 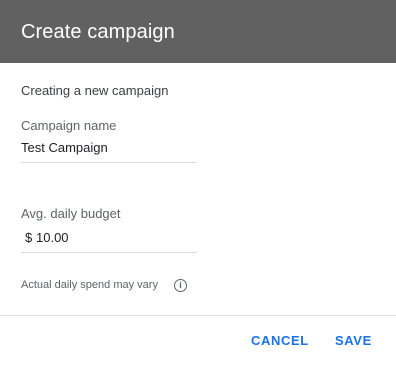 What do you see at coordinates (64, 148) in the screenshot?
I see `campaign-name-input: Test Campaign` at bounding box center [64, 148].